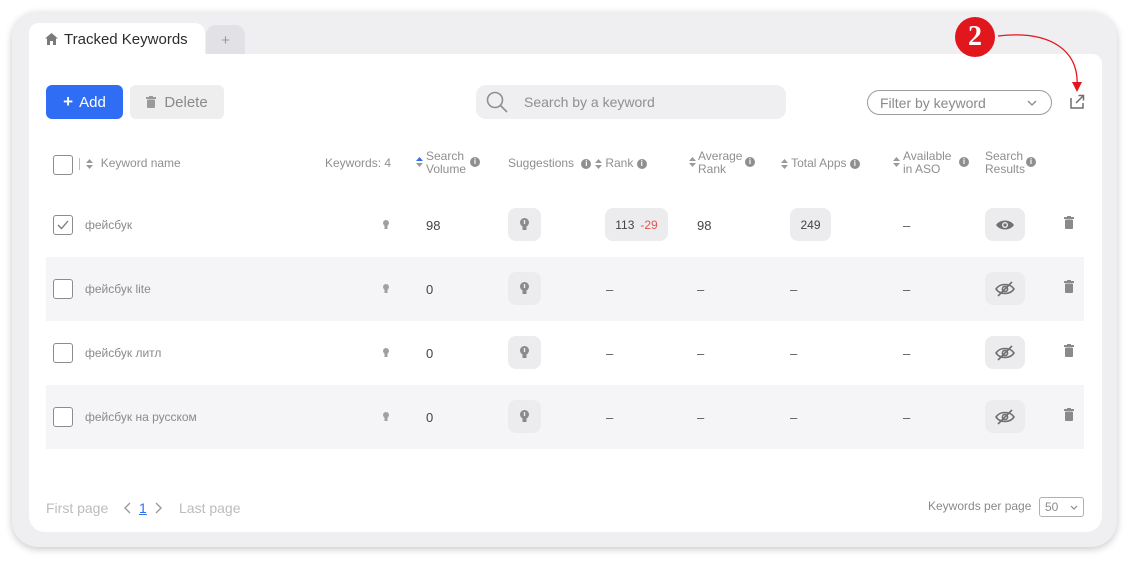 This screenshot has height=566, width=1137. Describe the element at coordinates (225, 40) in the screenshot. I see `add-tab-button: +` at that location.